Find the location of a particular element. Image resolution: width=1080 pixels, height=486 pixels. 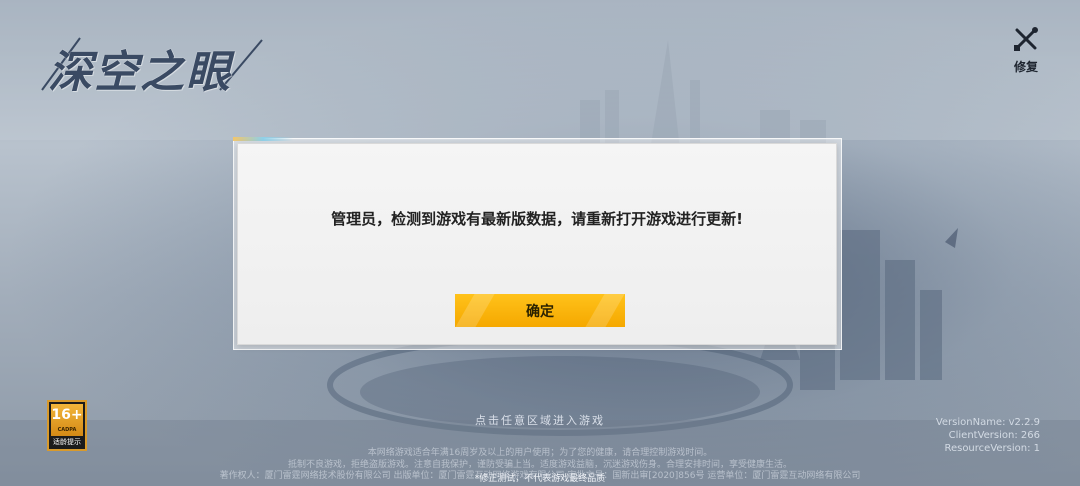

wrench-screwdriver-icon is located at coordinates (1026, 39).